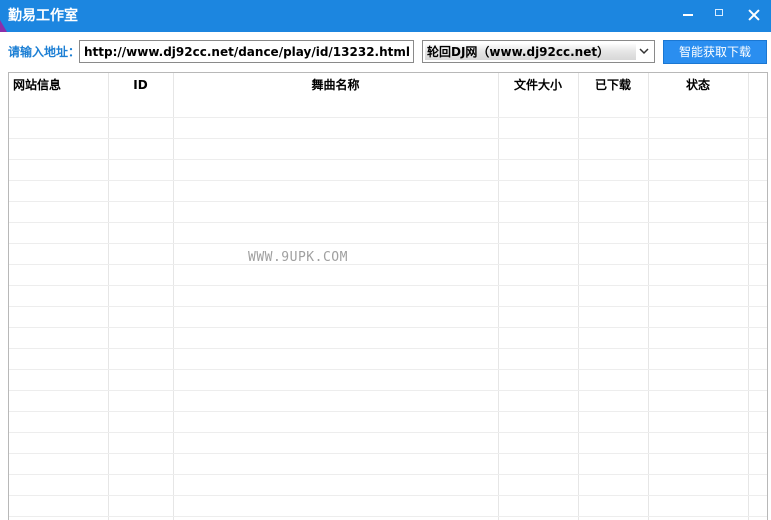 This screenshot has height=520, width=771. I want to click on title-corner-accent, so click(3, 26).